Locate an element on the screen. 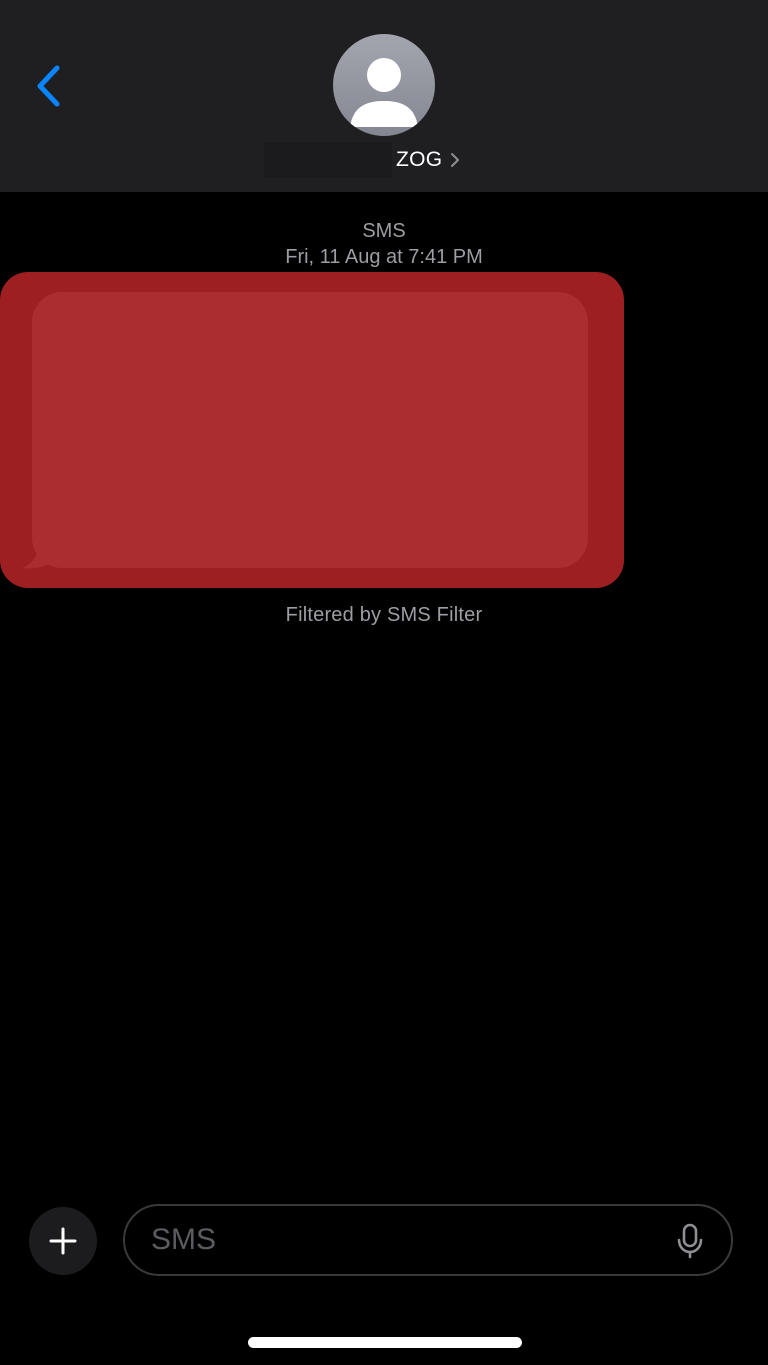  plus-icon is located at coordinates (63, 1241).